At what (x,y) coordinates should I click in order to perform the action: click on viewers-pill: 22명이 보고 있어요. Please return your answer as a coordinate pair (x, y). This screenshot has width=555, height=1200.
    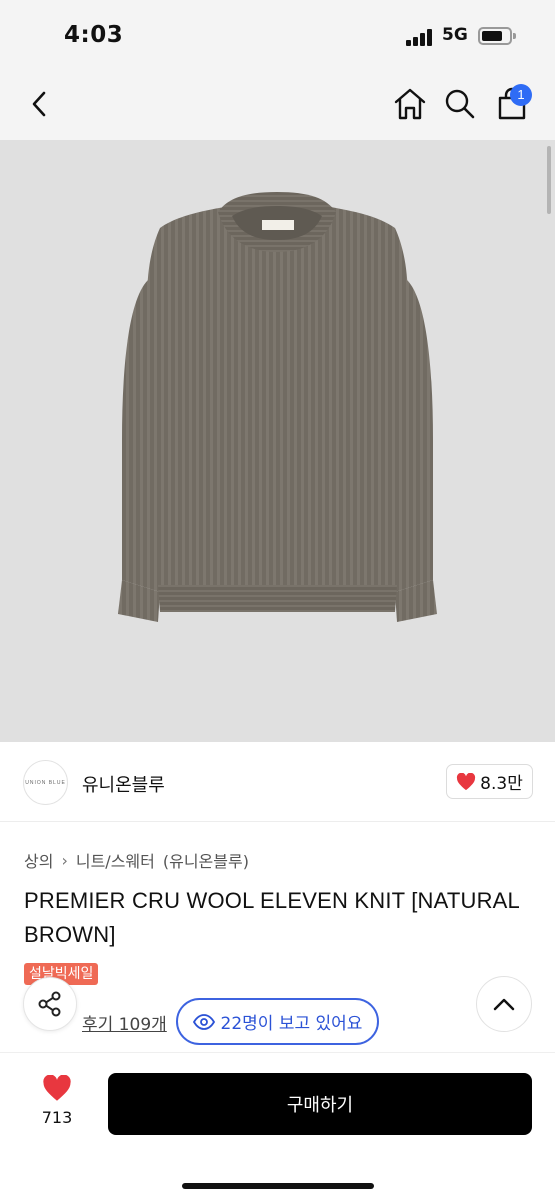
    Looking at the image, I should click on (277, 1021).